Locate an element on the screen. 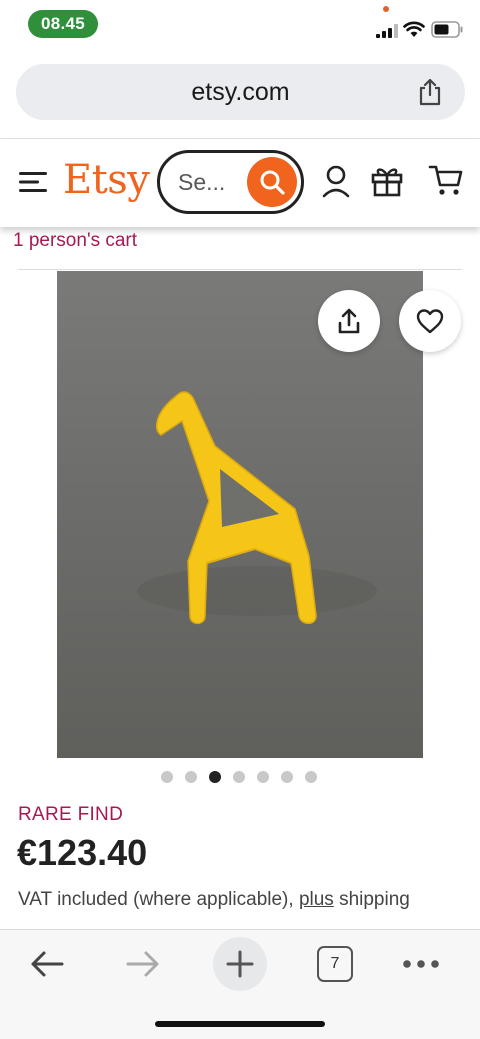 This screenshot has width=480, height=1039. etsy-logo: Etsy is located at coordinates (106, 180).